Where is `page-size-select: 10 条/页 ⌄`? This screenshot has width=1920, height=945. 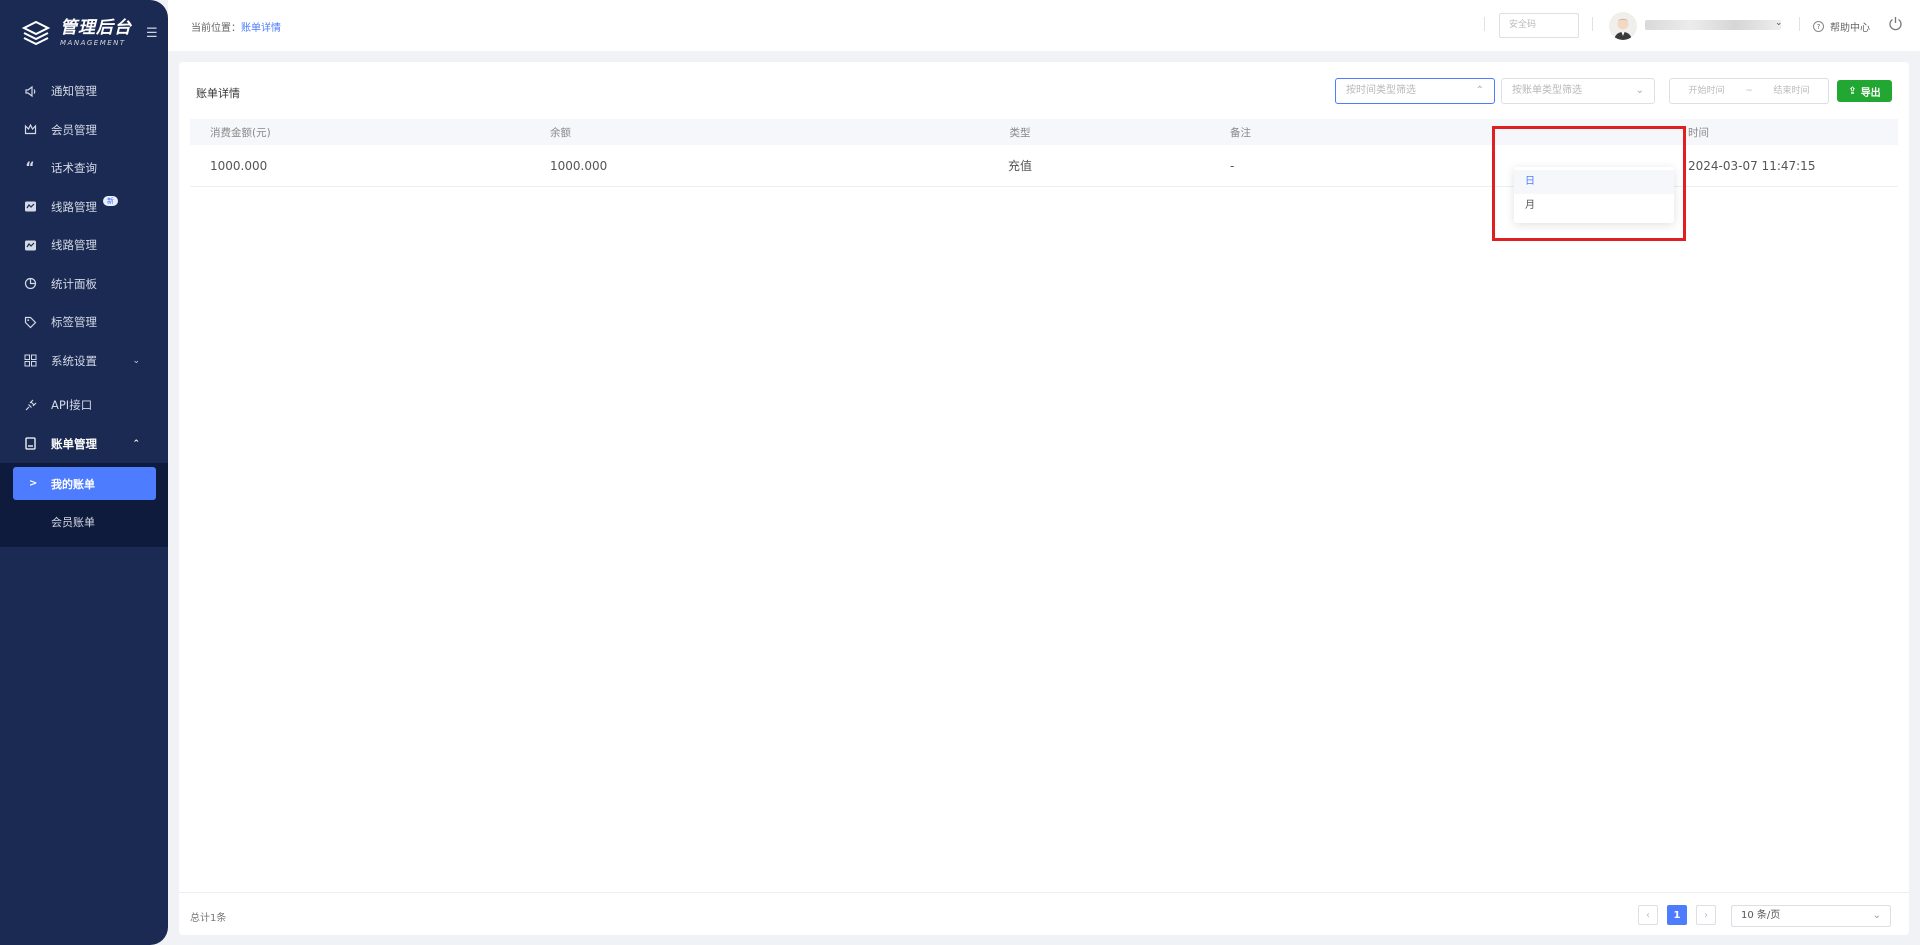 page-size-select: 10 条/页 ⌄ is located at coordinates (1811, 916).